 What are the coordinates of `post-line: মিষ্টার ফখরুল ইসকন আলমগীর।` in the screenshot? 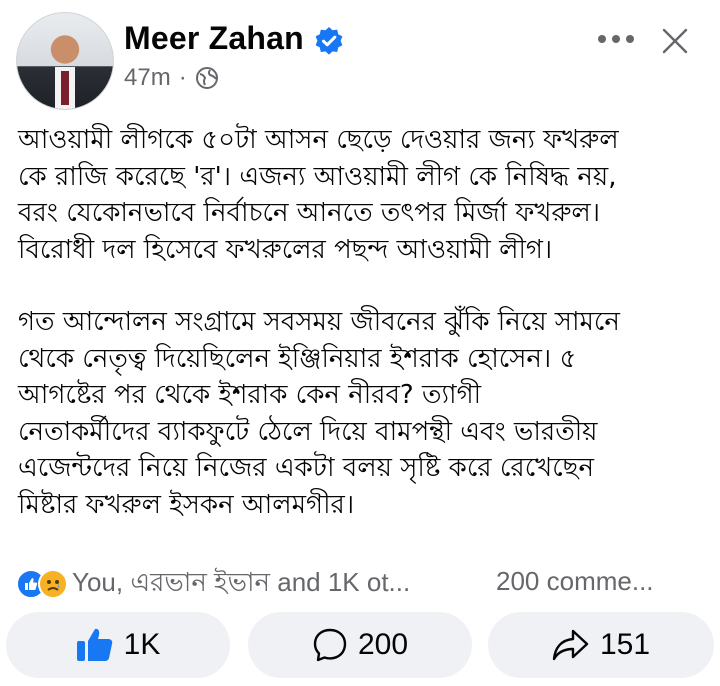 It's located at (186, 504).